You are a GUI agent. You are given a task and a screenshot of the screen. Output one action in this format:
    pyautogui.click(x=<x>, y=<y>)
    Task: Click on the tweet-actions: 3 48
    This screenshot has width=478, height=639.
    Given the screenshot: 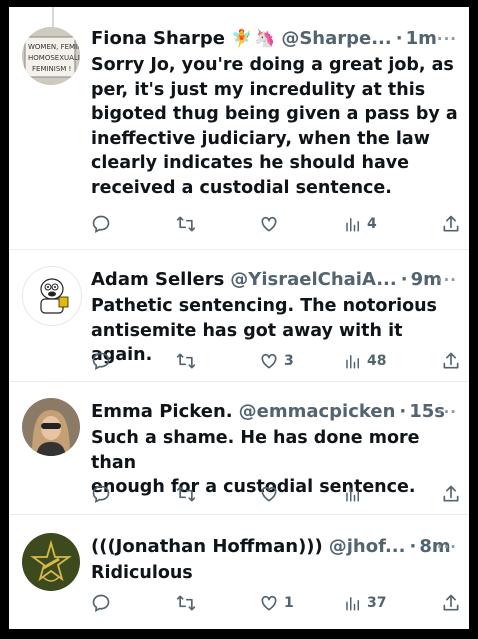 What is the action you would take?
    pyautogui.click(x=276, y=361)
    